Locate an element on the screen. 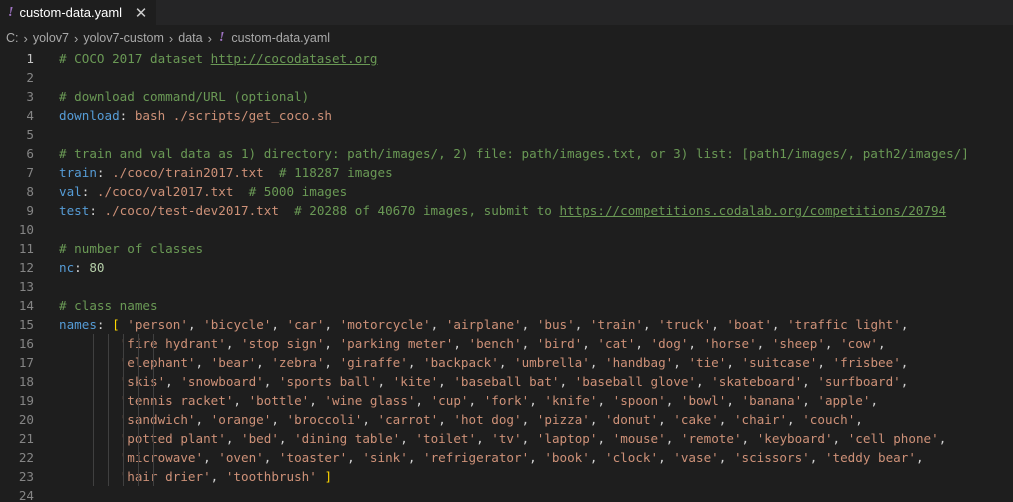  code-line: 23 'hair drier', 'toothbrush' ] is located at coordinates (506, 476).